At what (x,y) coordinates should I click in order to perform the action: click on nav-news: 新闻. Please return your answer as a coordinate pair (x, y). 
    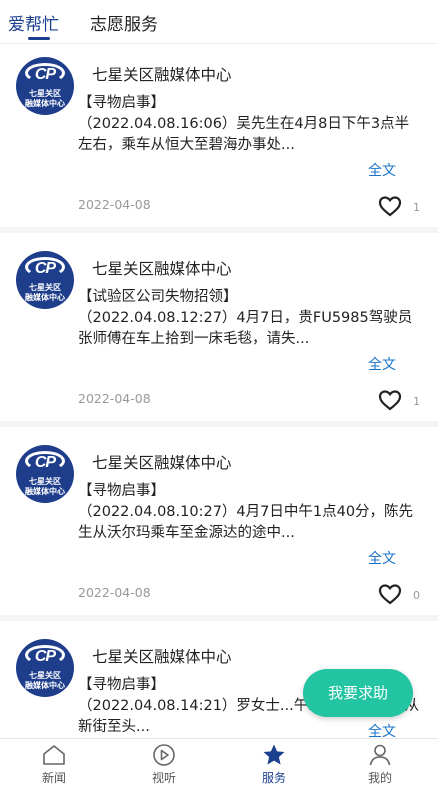
    Looking at the image, I should click on (54, 764).